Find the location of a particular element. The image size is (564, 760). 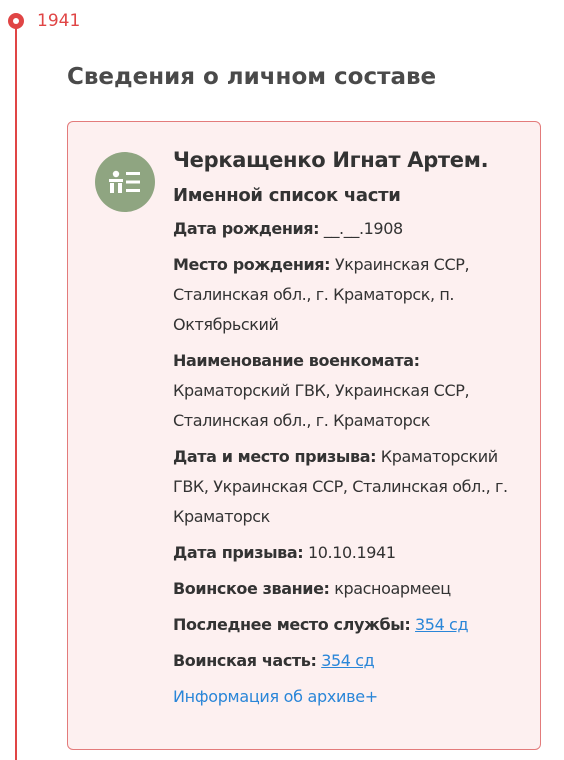

field-birth-date: Дата рождения: __.__.1908 is located at coordinates (343, 229).